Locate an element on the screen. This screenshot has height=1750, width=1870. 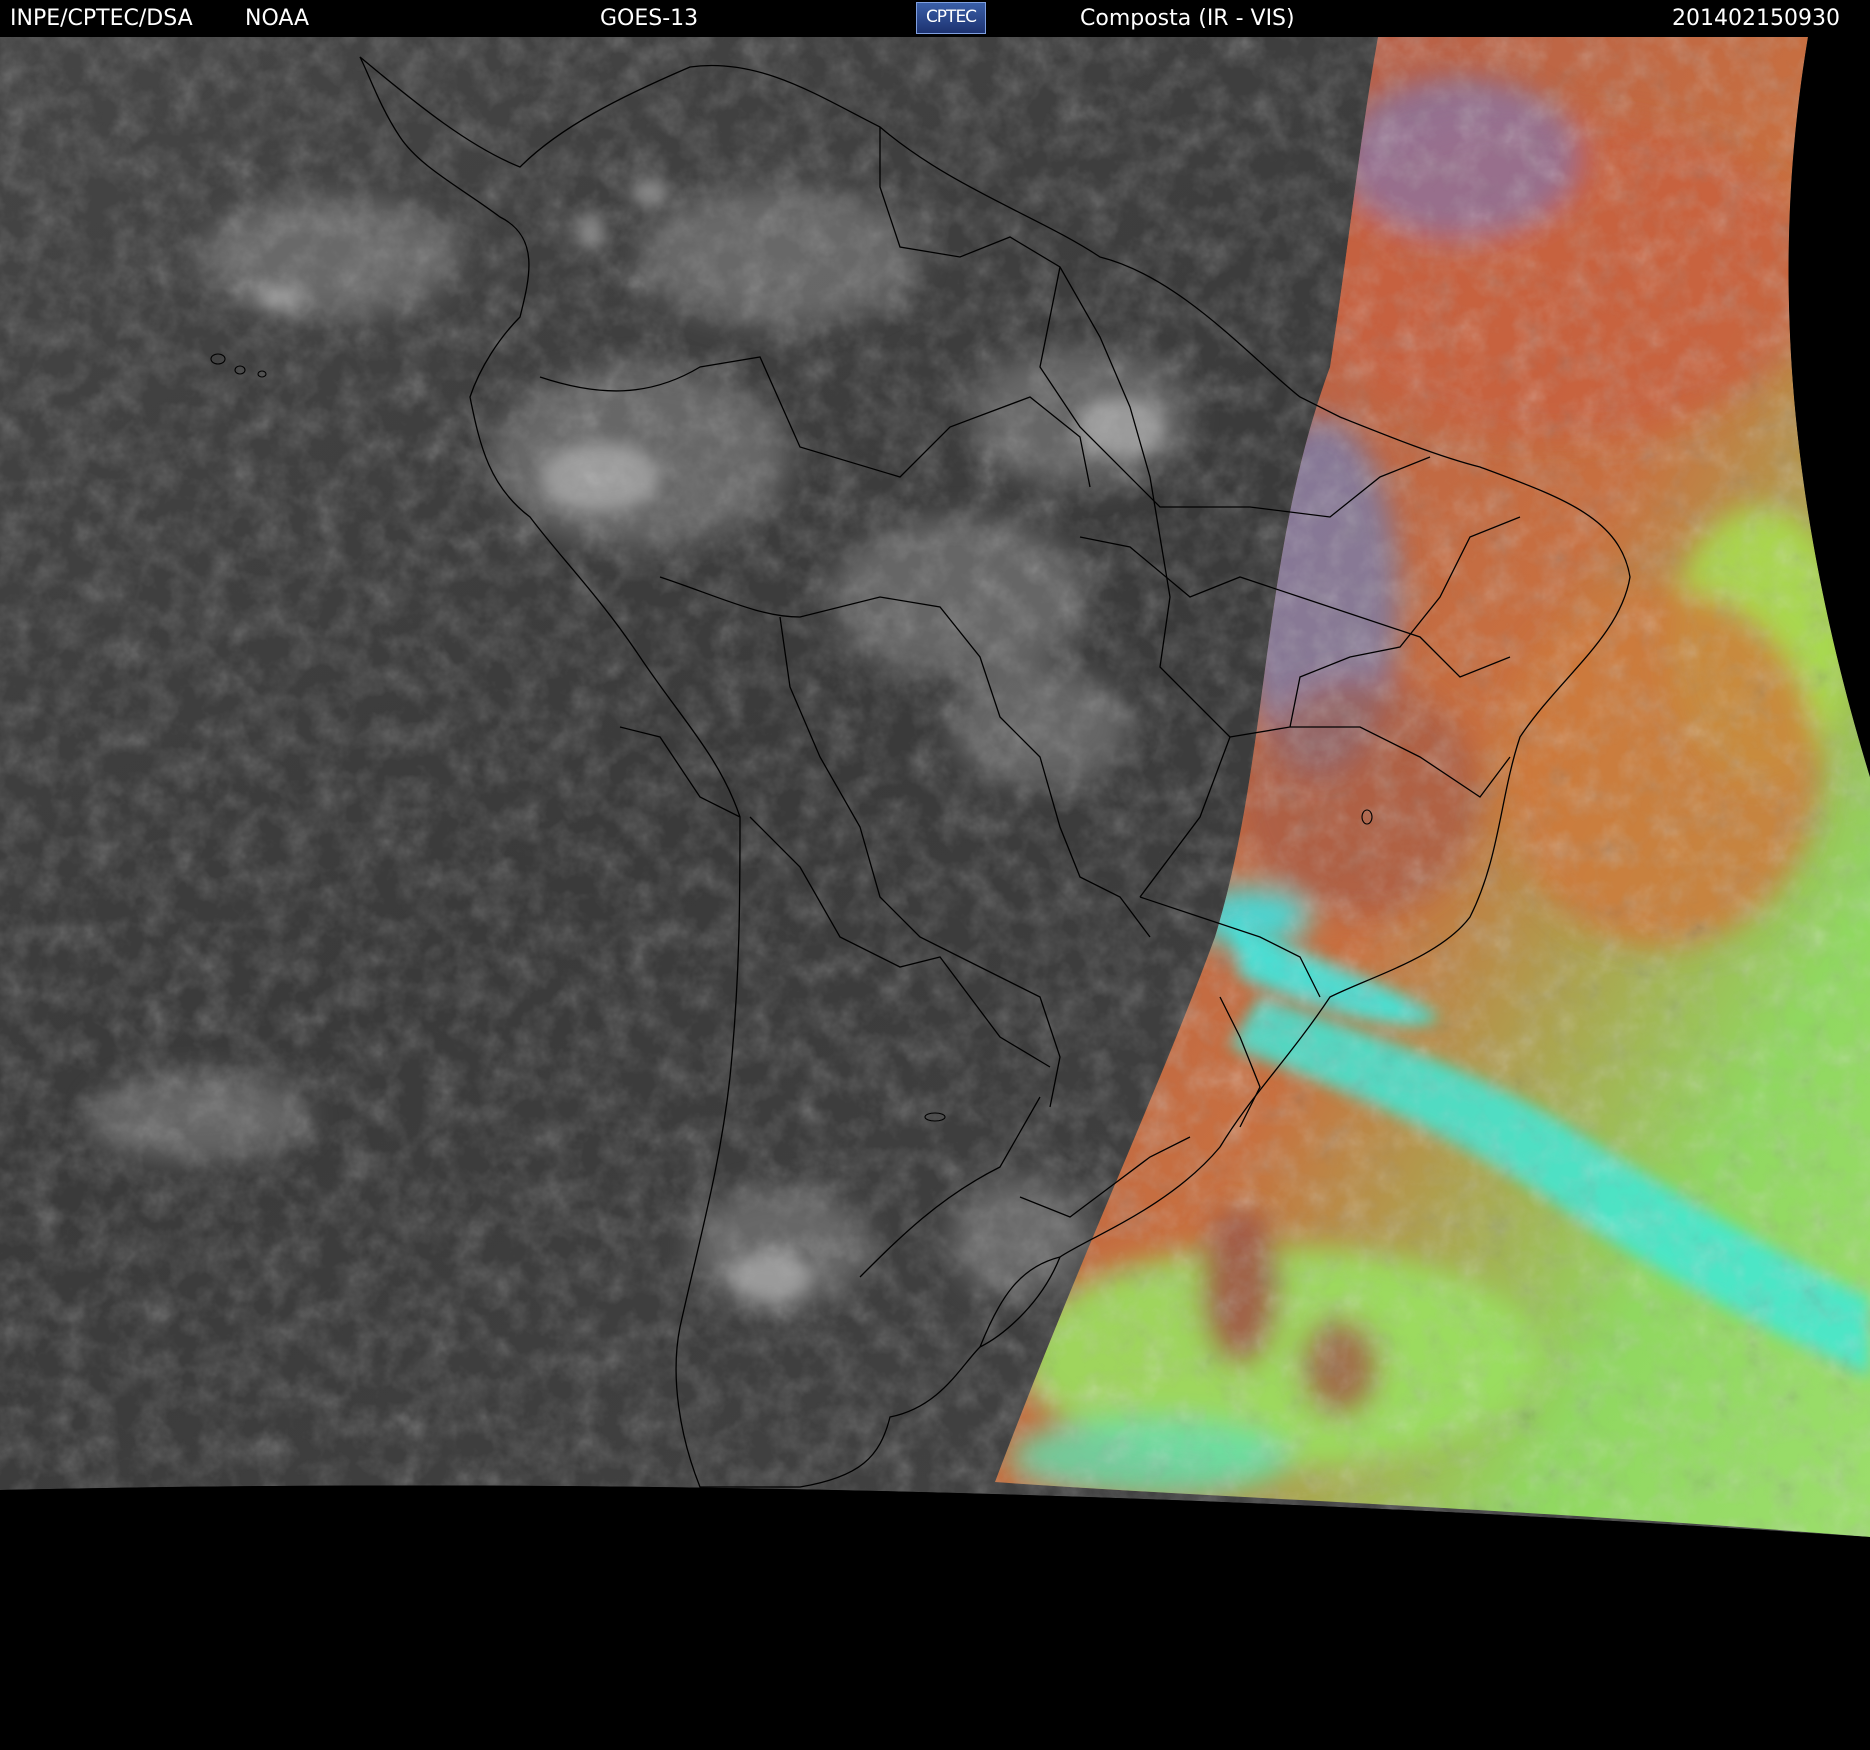
organization-label: INPE/CPTEC/DSA is located at coordinates (101, 18).